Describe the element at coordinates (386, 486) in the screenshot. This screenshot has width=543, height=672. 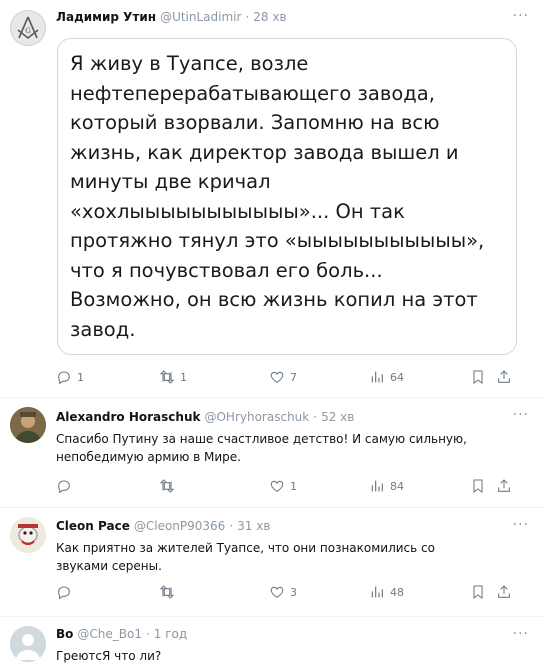
I see `views-button: 84` at that location.